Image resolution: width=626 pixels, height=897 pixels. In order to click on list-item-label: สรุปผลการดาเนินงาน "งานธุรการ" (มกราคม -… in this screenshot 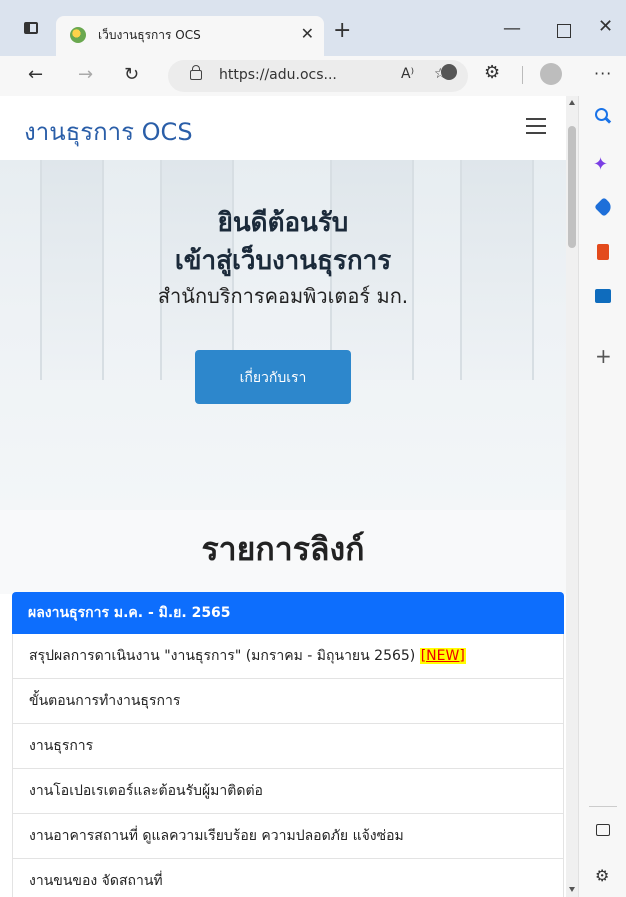, I will do `click(224, 656)`.